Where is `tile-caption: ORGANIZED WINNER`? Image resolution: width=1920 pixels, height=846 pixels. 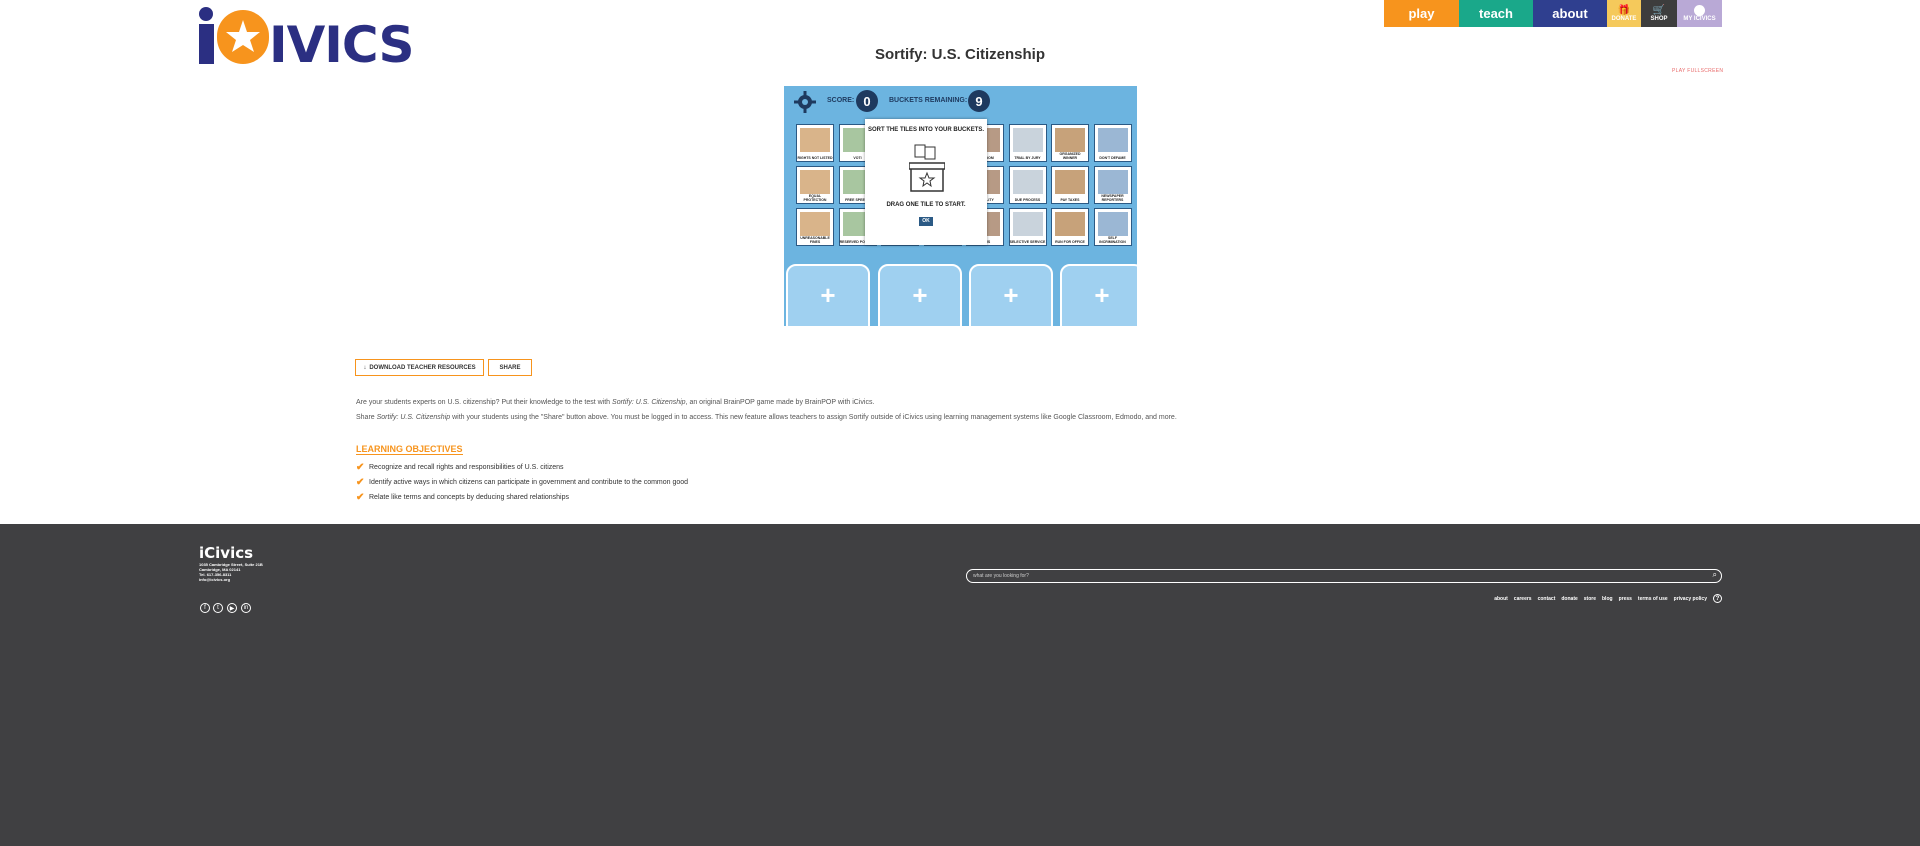 tile-caption: ORGANIZED WINNER is located at coordinates (1070, 156).